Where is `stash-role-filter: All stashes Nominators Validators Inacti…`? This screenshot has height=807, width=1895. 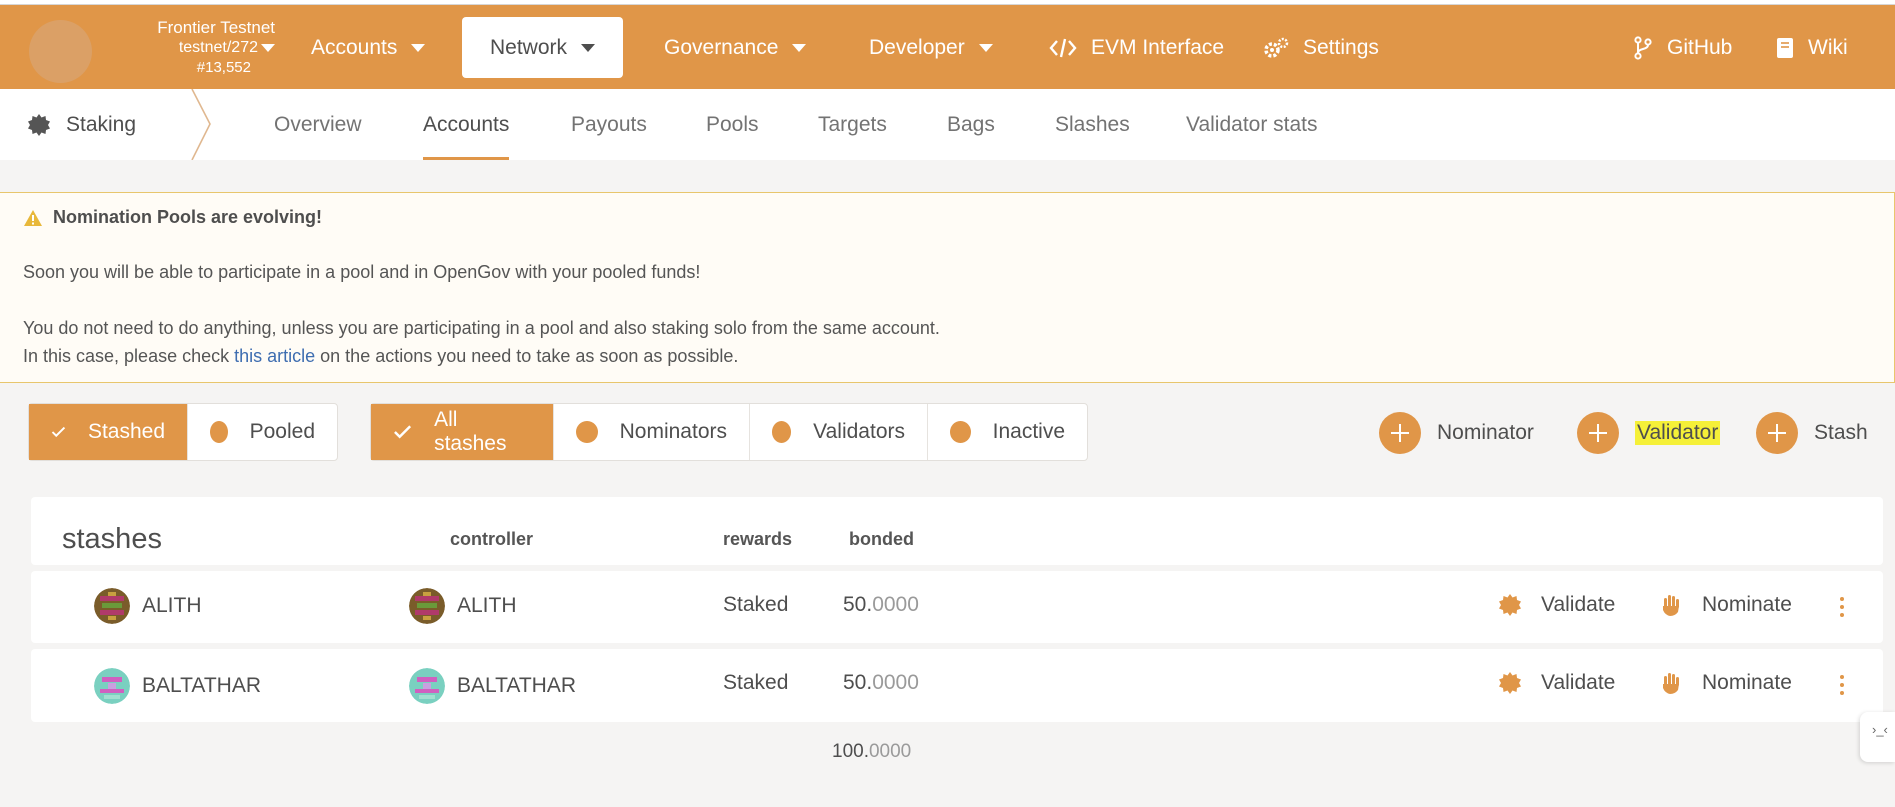
stash-role-filter: All stashes Nominators Validators Inacti… is located at coordinates (729, 432).